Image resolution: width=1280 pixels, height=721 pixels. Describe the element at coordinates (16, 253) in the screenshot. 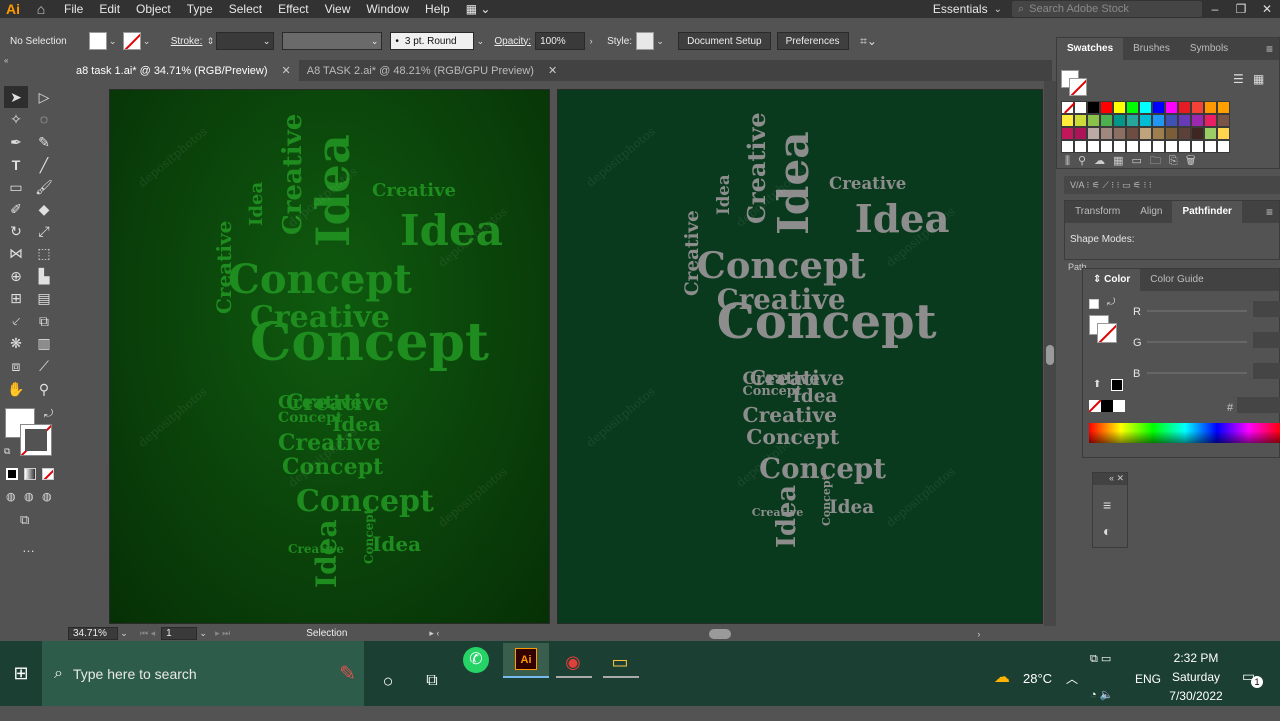

I see `width-tool-icon: ⋈` at that location.